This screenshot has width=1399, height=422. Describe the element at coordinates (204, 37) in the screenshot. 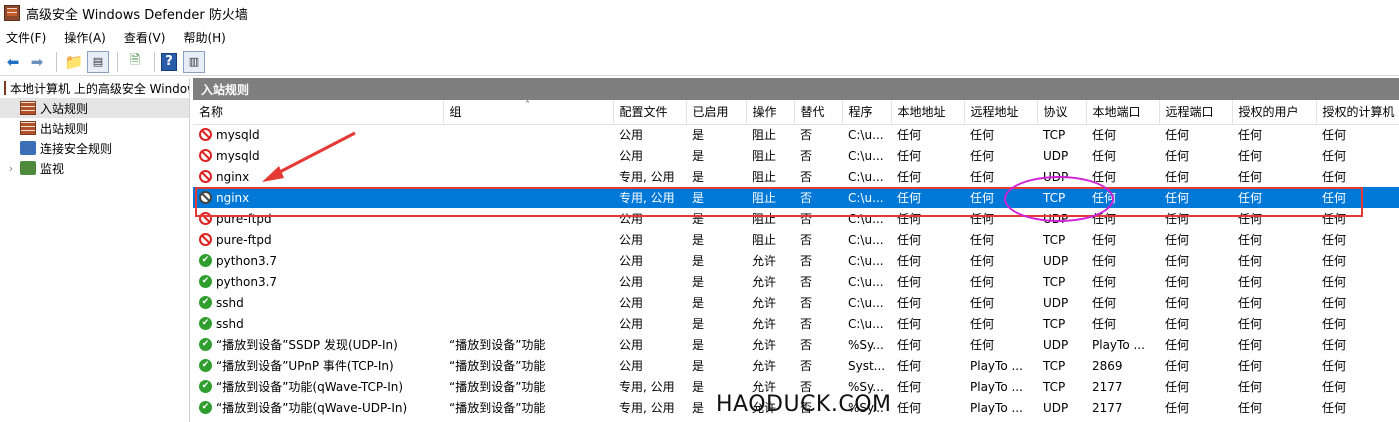

I see `menu-help: 帮助(H)` at that location.